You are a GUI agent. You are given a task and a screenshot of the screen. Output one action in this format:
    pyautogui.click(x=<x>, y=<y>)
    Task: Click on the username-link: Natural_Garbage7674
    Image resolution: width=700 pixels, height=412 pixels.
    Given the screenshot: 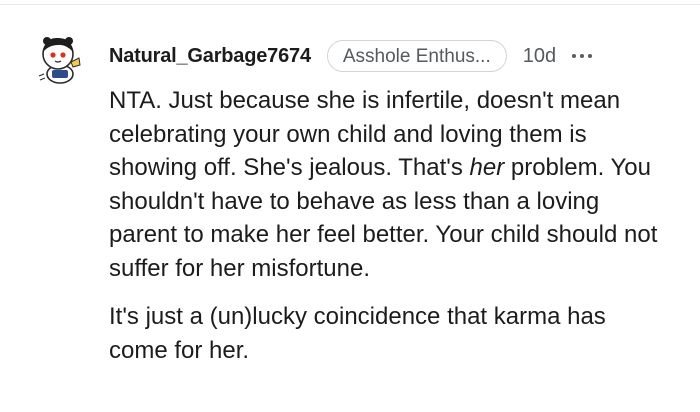 What is the action you would take?
    pyautogui.click(x=210, y=56)
    